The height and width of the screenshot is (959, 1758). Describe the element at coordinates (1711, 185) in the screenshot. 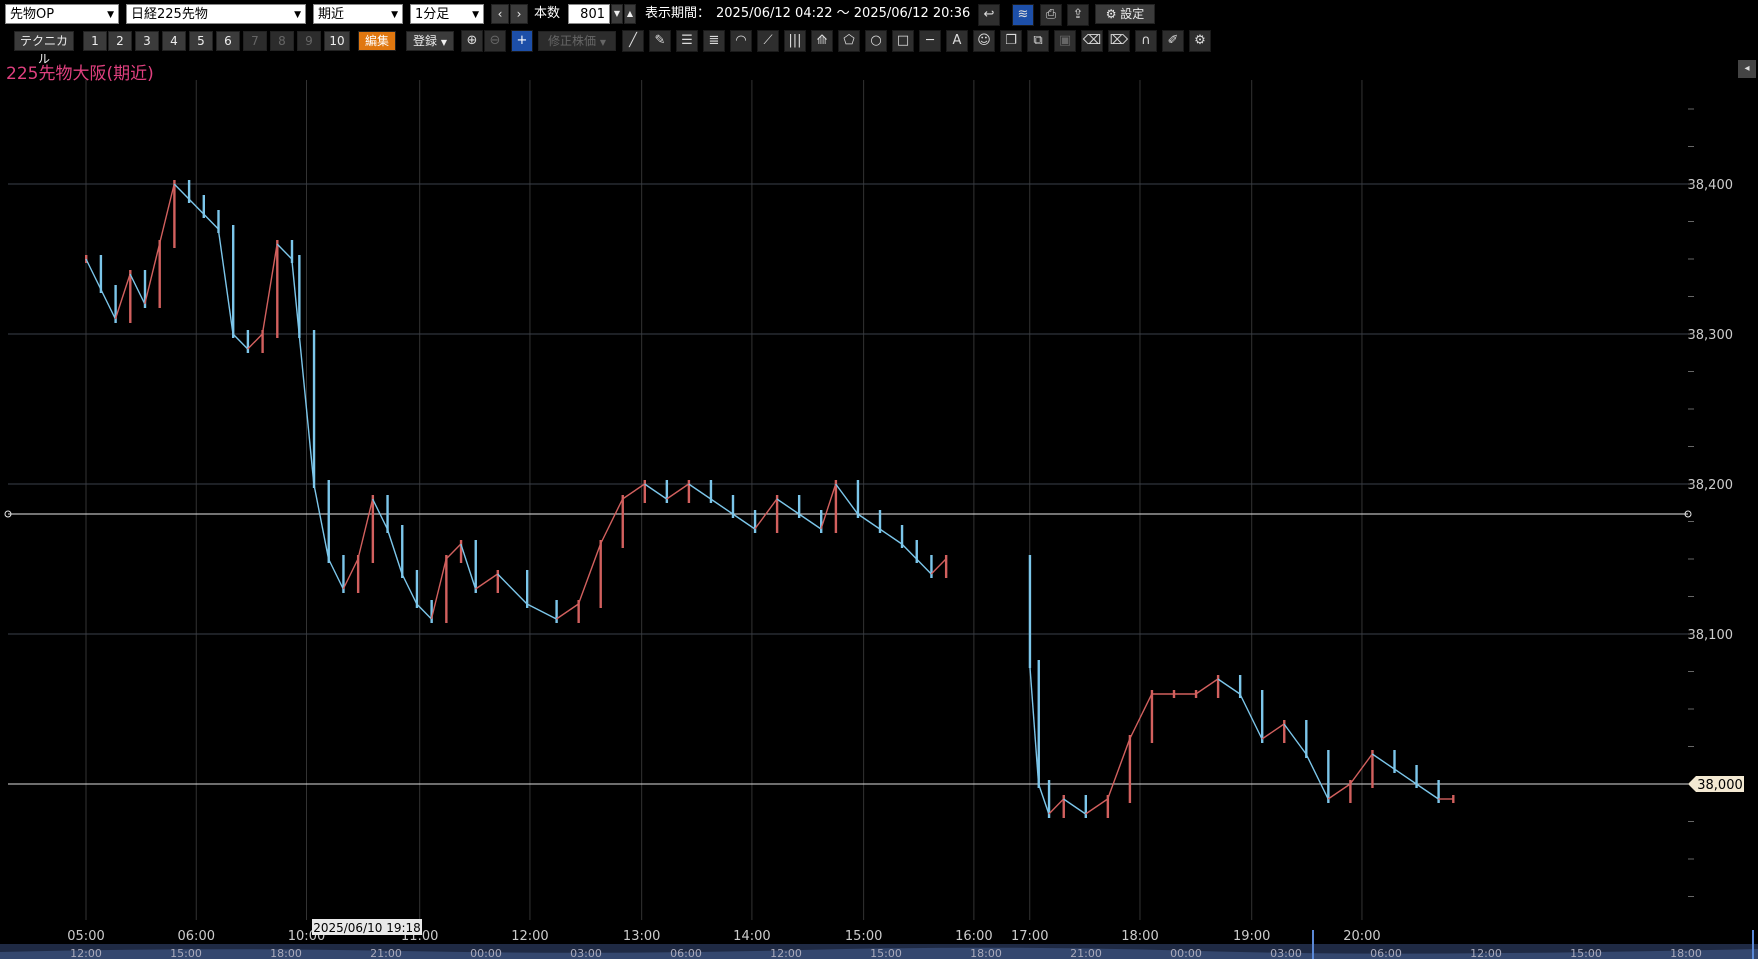

I see `y-tick-label: 38,400` at that location.